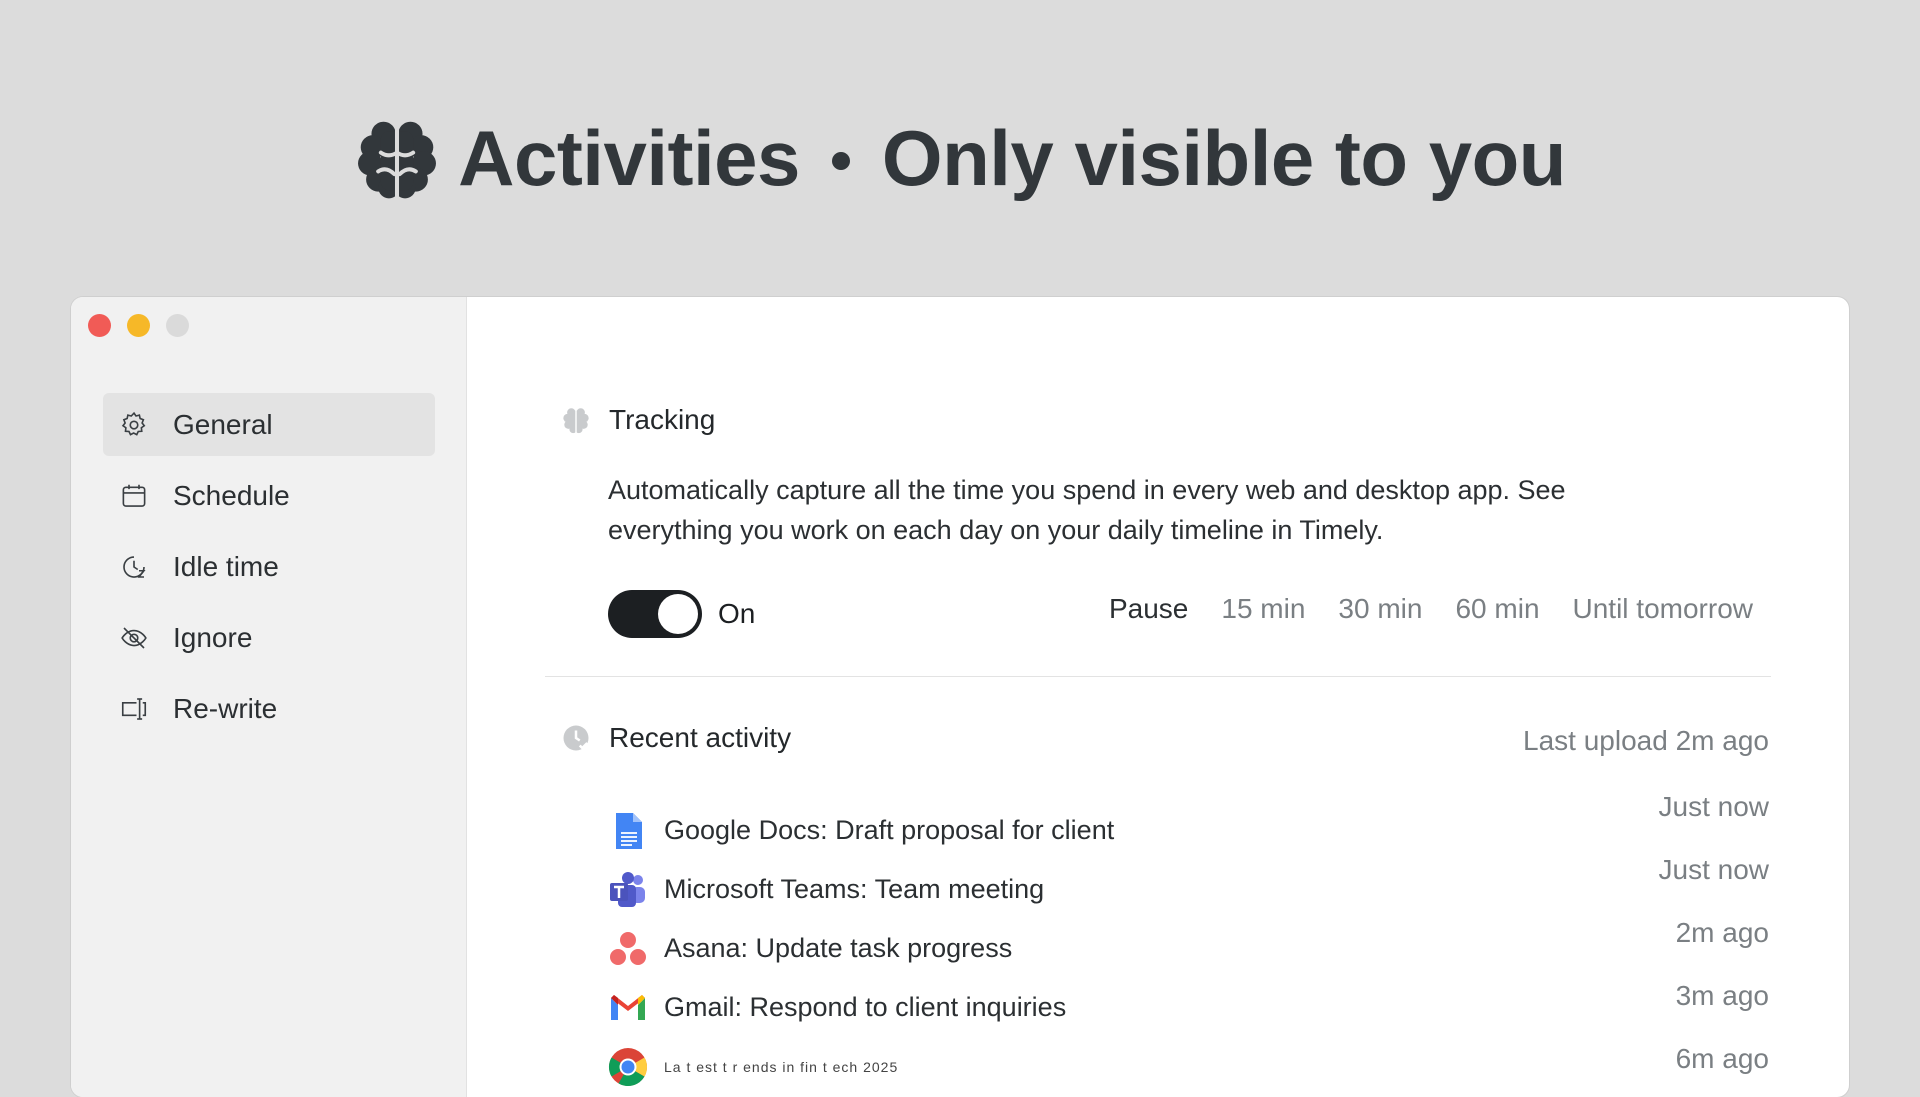 The height and width of the screenshot is (1097, 1920). I want to click on toggle-knob, so click(678, 614).